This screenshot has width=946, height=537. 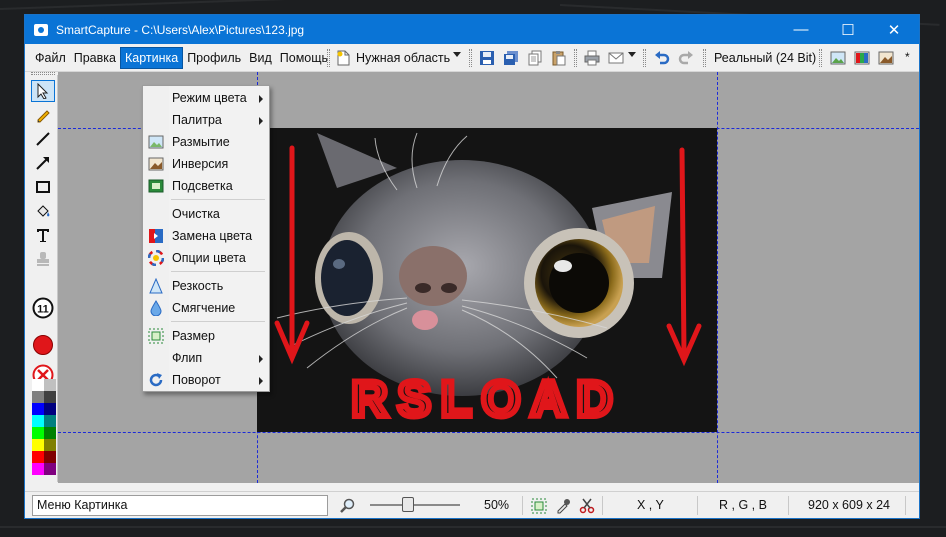 I want to click on pointer-icon, so click(x=43, y=91).